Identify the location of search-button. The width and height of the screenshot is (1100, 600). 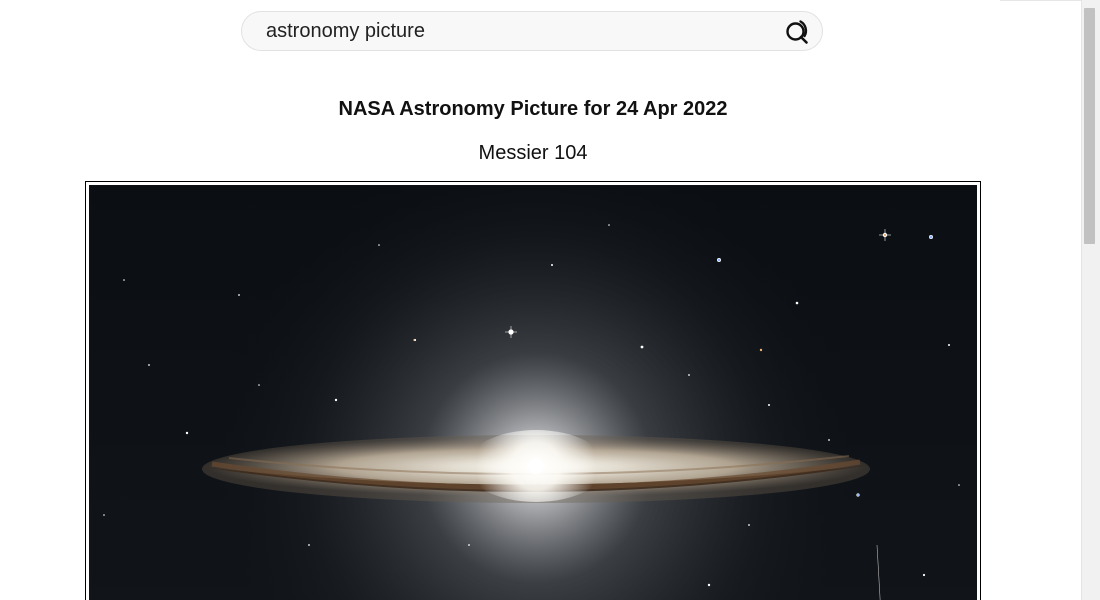
(797, 32).